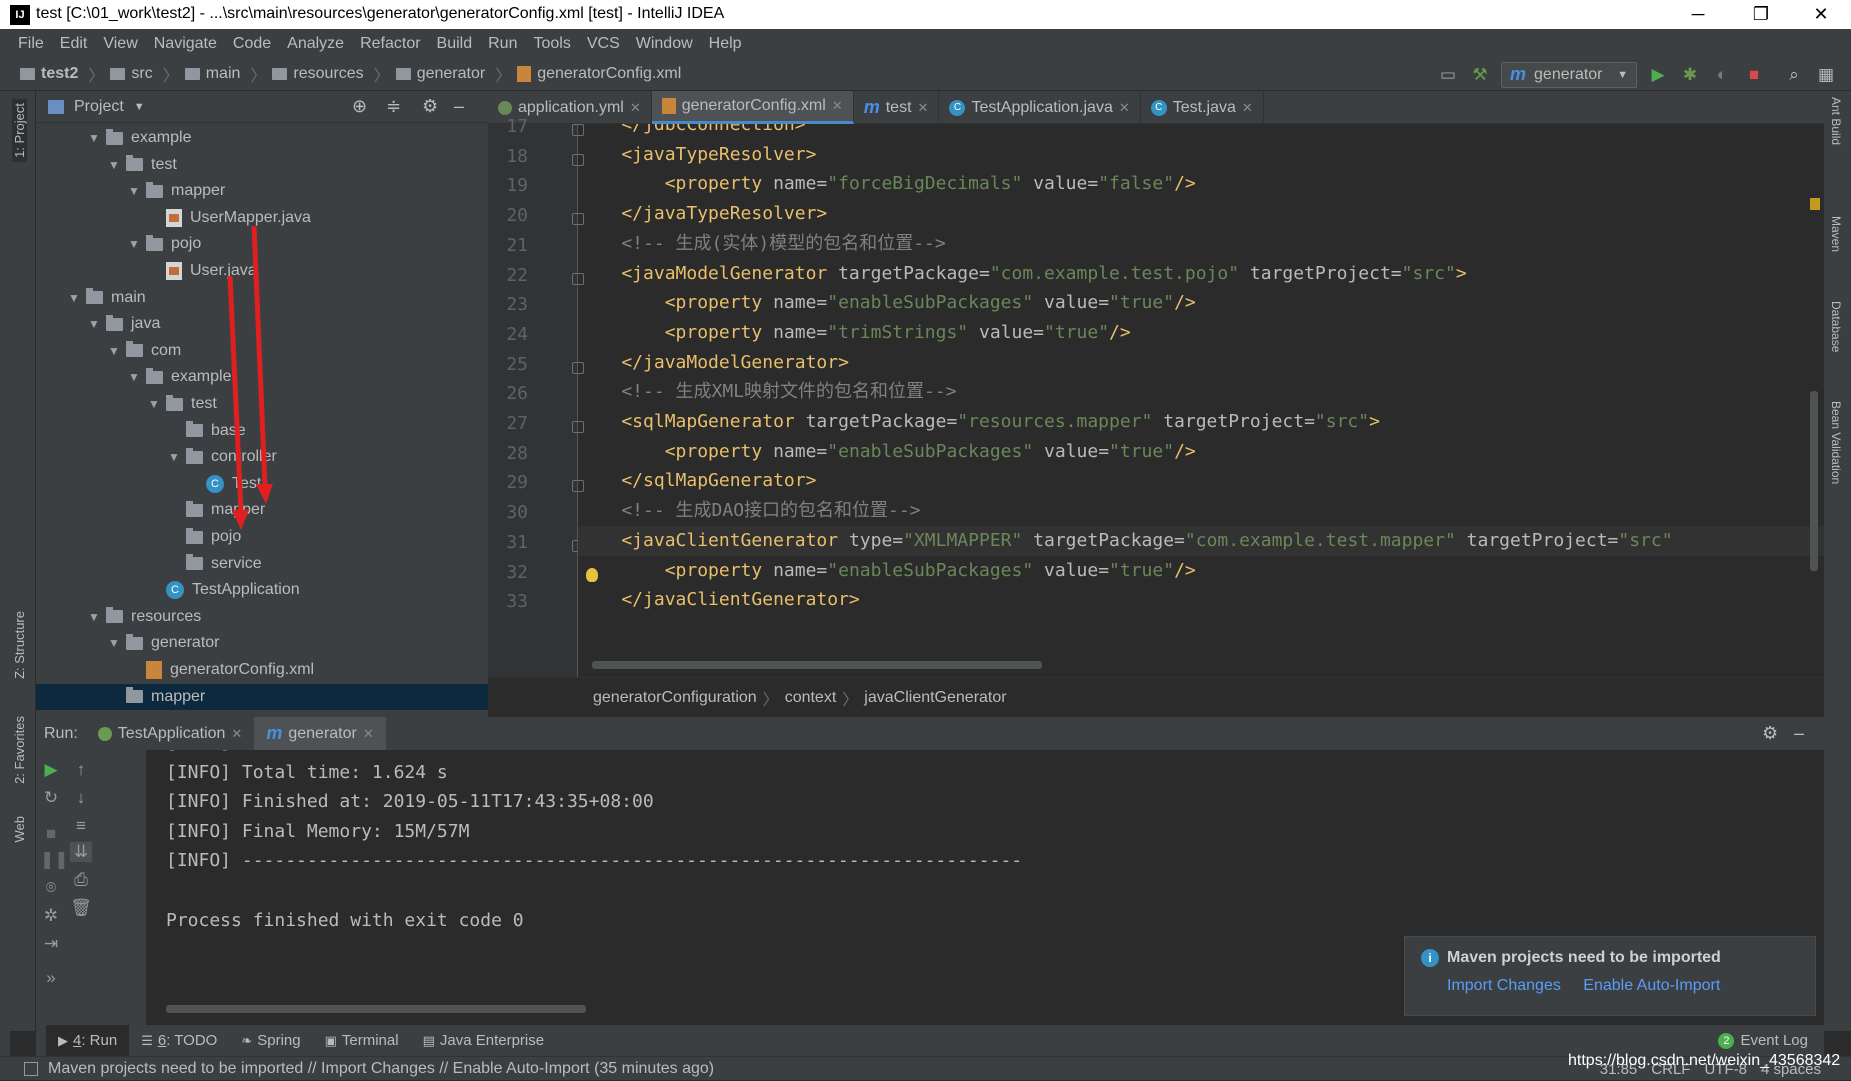 The image size is (1851, 1081). I want to click on annotation-arrows, so click(250, 377).